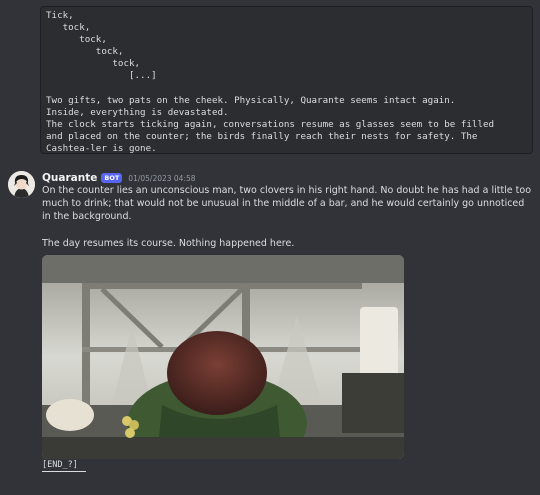 This screenshot has width=540, height=495. I want to click on code-line: Inside, everything is devastated., so click(137, 112).